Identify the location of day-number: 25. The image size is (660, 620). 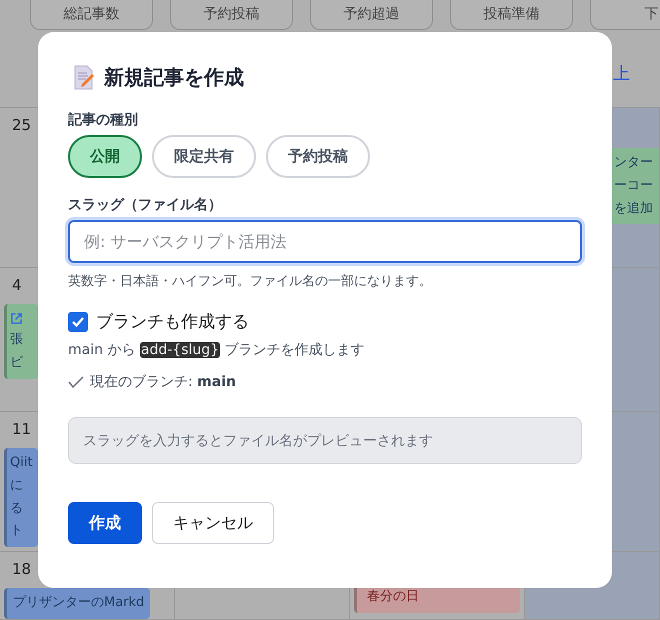
(21, 125).